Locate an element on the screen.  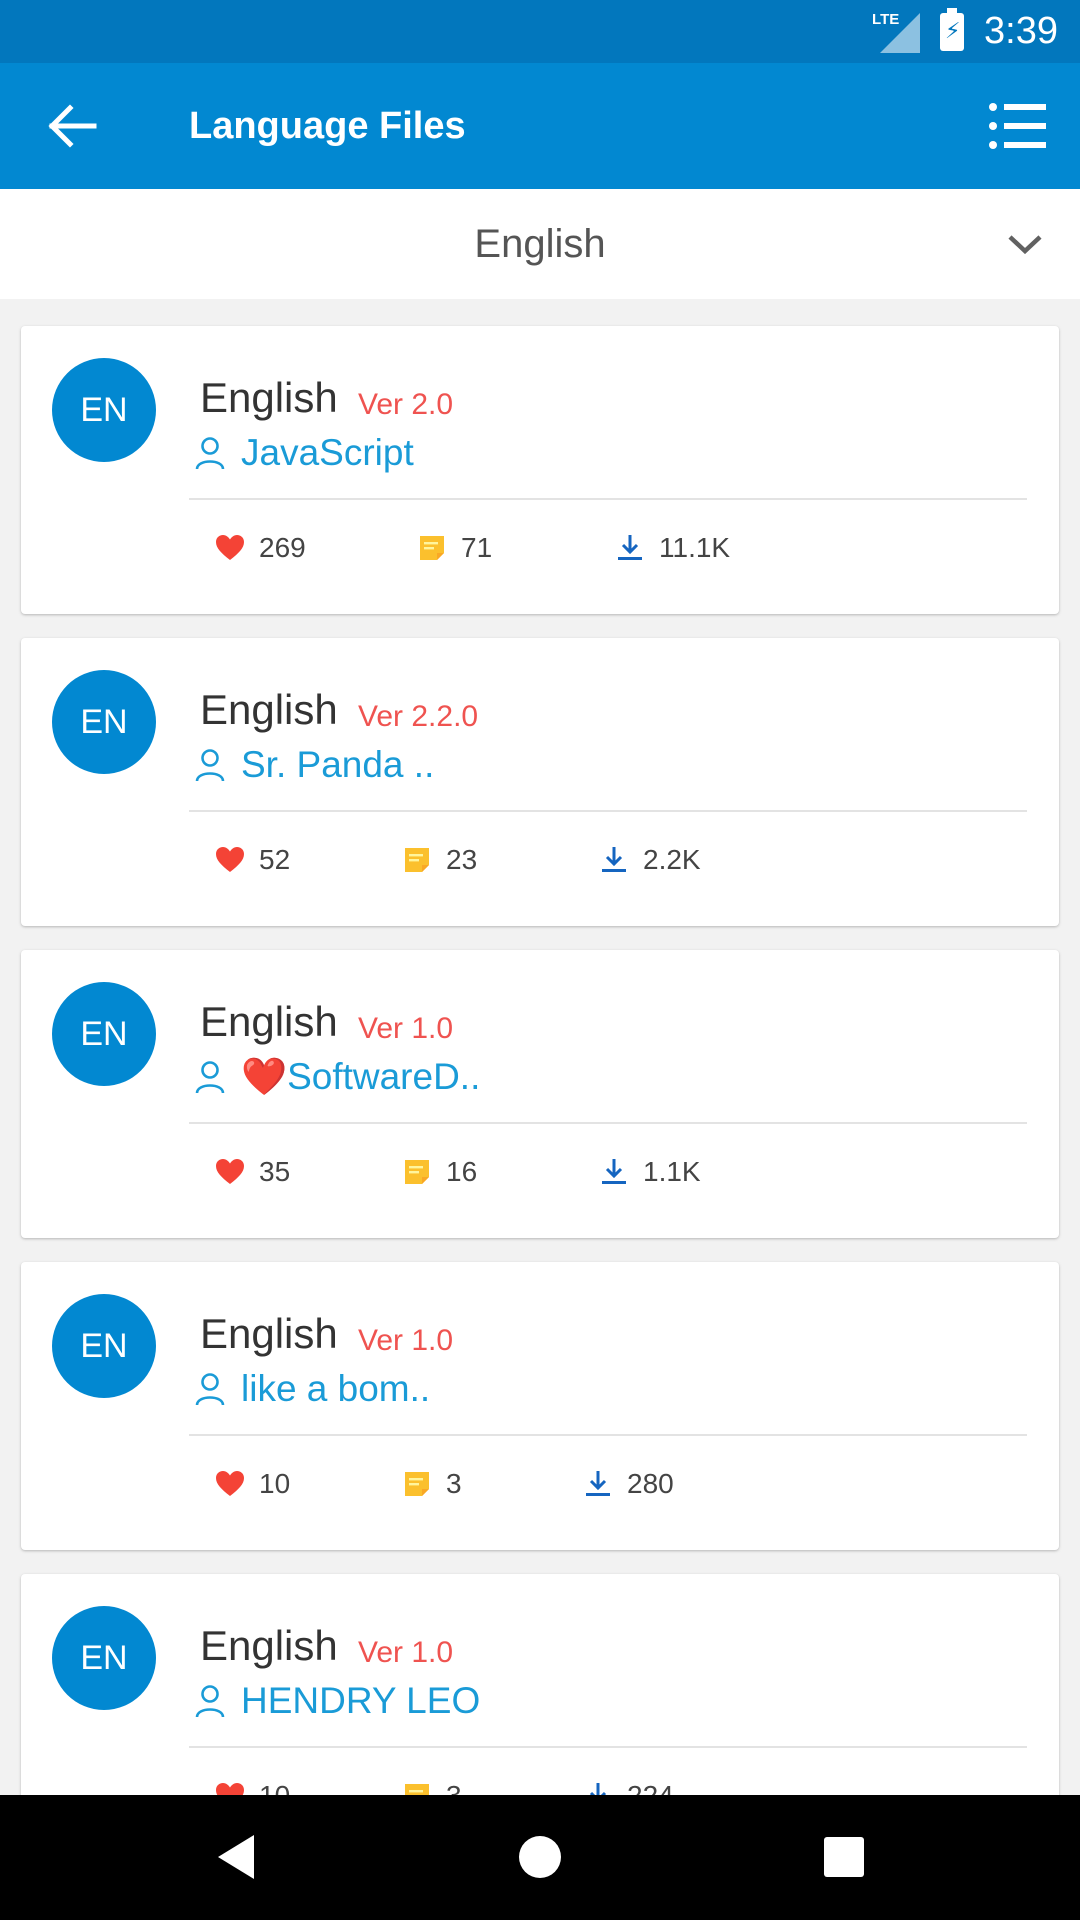
author-link: JavaScript is located at coordinates (304, 453).